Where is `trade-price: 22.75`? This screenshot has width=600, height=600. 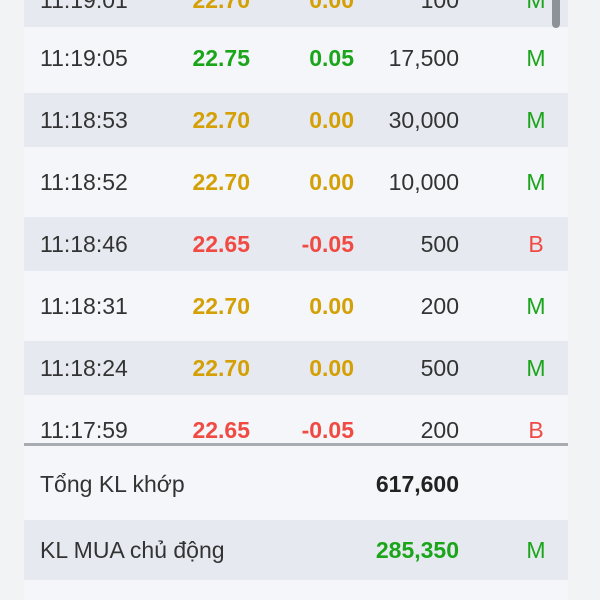
trade-price: 22.75 is located at coordinates (221, 57).